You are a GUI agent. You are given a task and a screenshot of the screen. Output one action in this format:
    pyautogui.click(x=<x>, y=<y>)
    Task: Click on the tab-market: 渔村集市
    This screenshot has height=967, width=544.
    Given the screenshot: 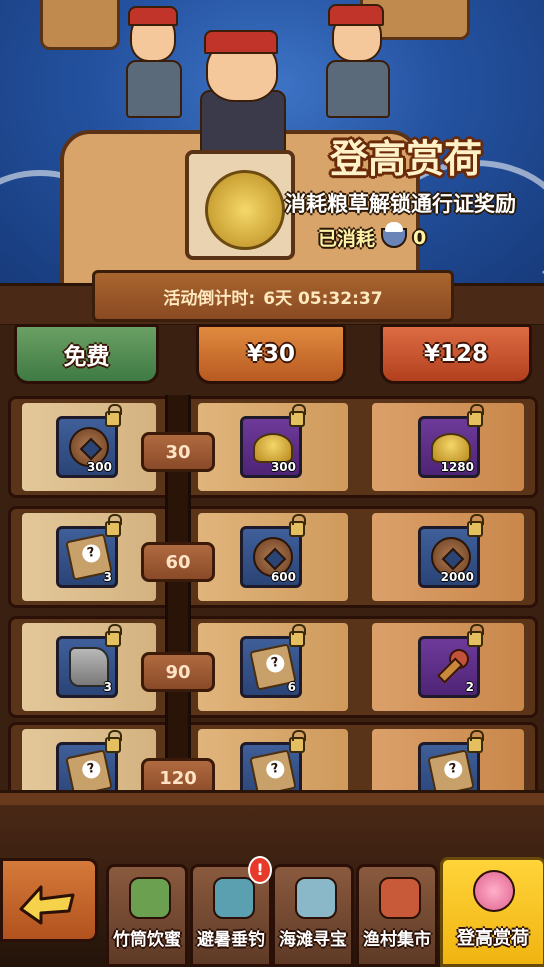 What is the action you would take?
    pyautogui.click(x=397, y=915)
    